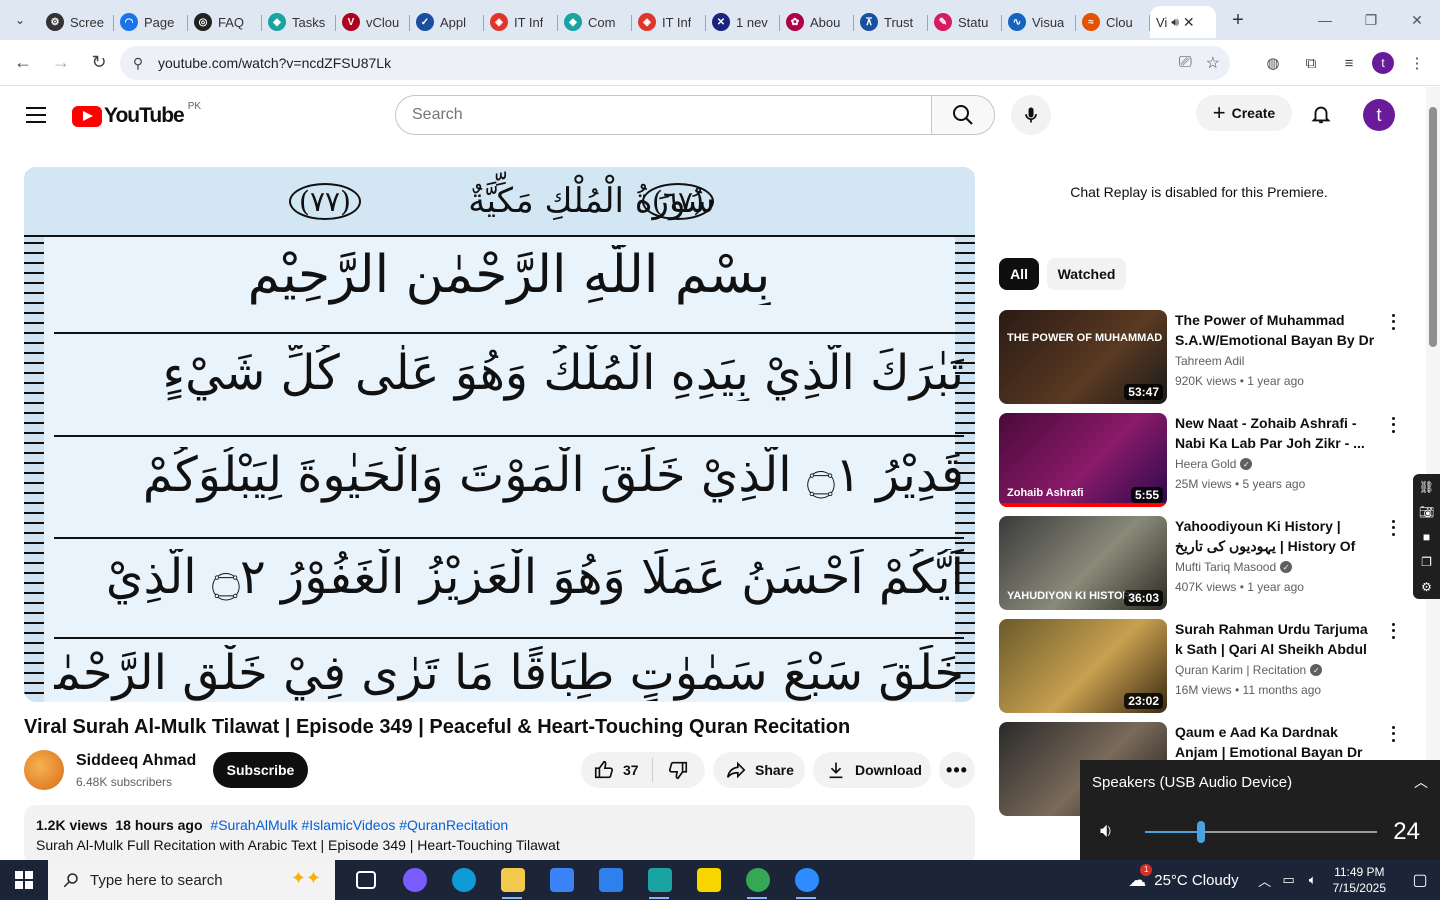 This screenshot has height=900, width=1440. Describe the element at coordinates (1359, 880) in the screenshot. I see `taskbar-clock: 11:49 PM 7/15/2025` at that location.